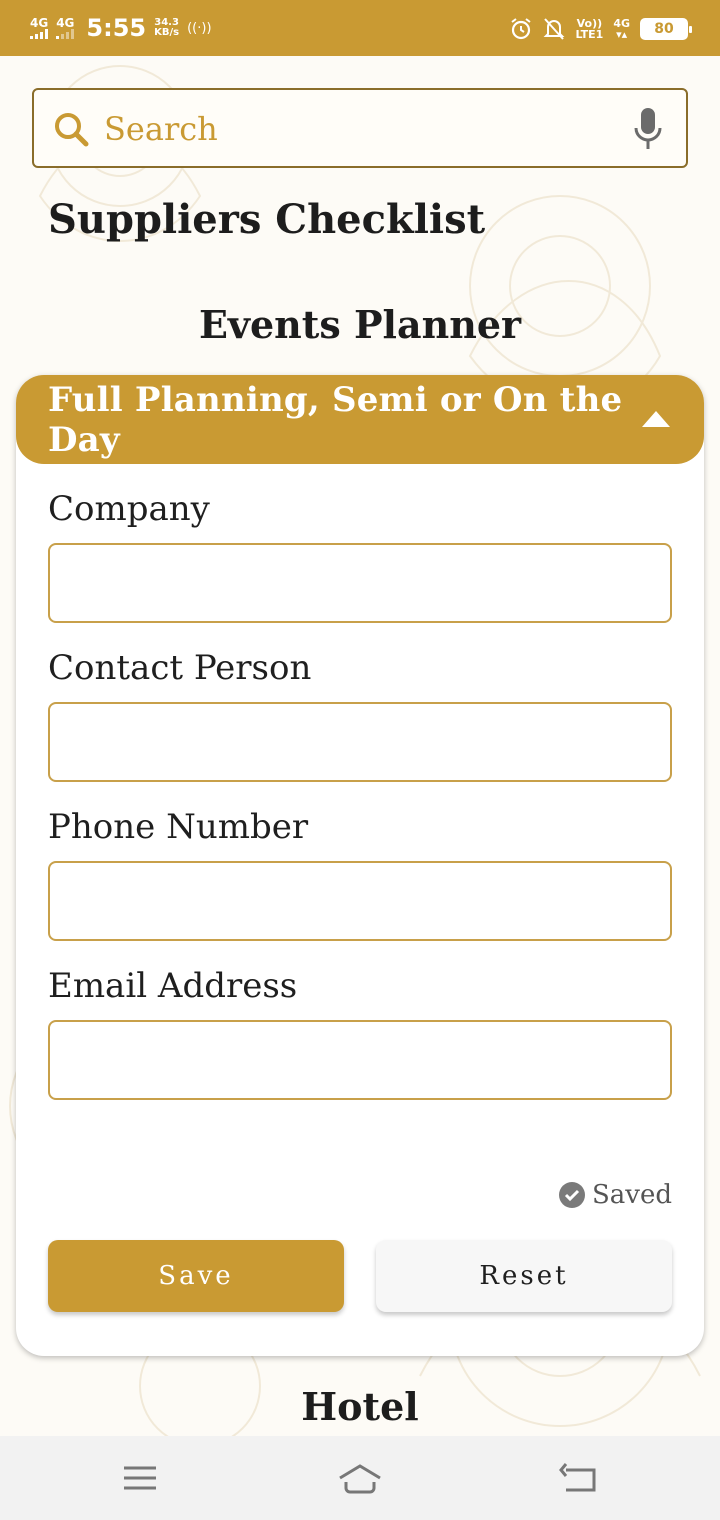  Describe the element at coordinates (360, 583) in the screenshot. I see `company-input` at that location.